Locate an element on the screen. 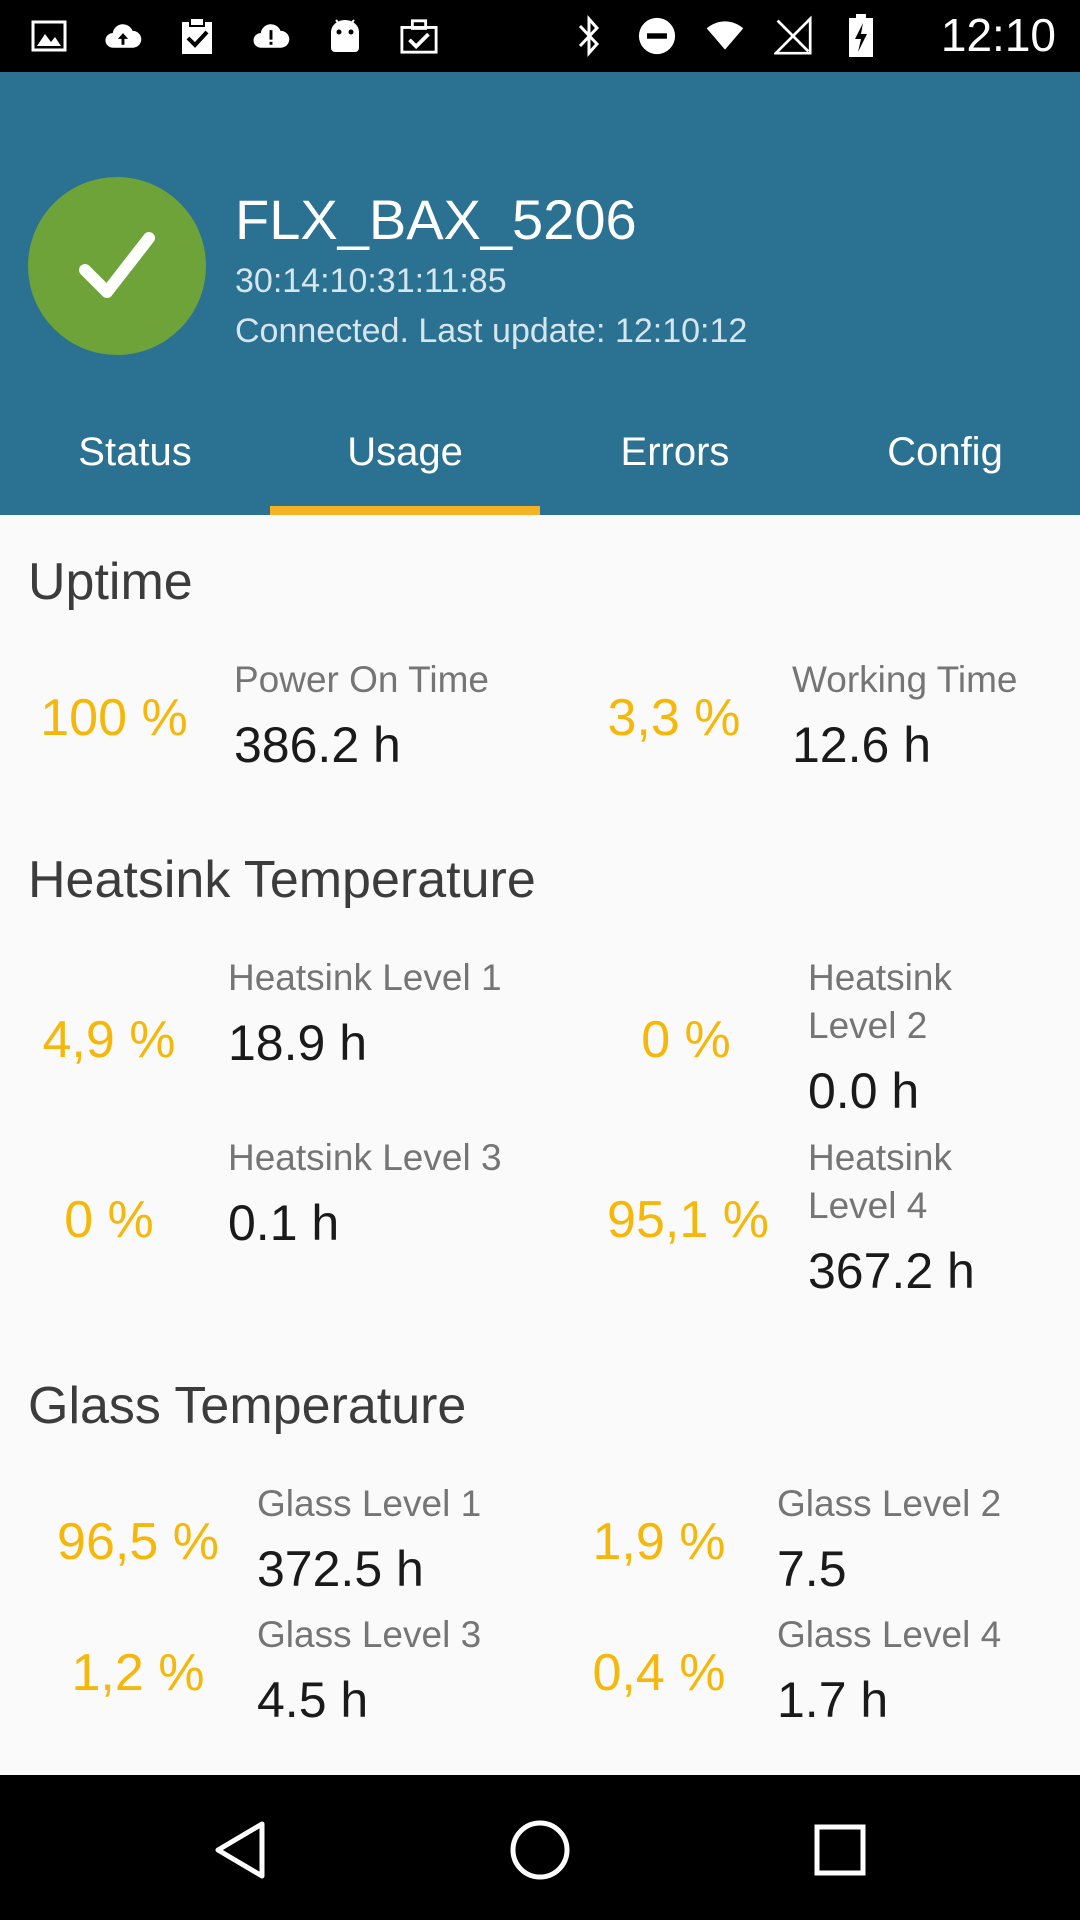 The width and height of the screenshot is (1080, 1920). glass-level3-label: Glass Level 3 is located at coordinates (369, 1634).